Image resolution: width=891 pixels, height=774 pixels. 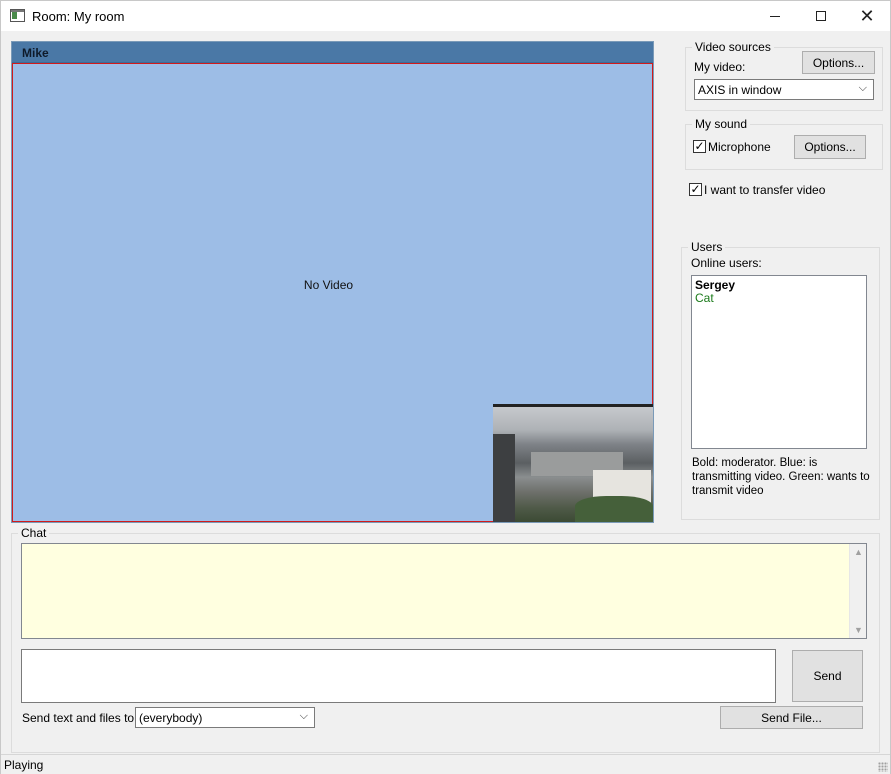 What do you see at coordinates (17, 15) in the screenshot?
I see `app-icon` at bounding box center [17, 15].